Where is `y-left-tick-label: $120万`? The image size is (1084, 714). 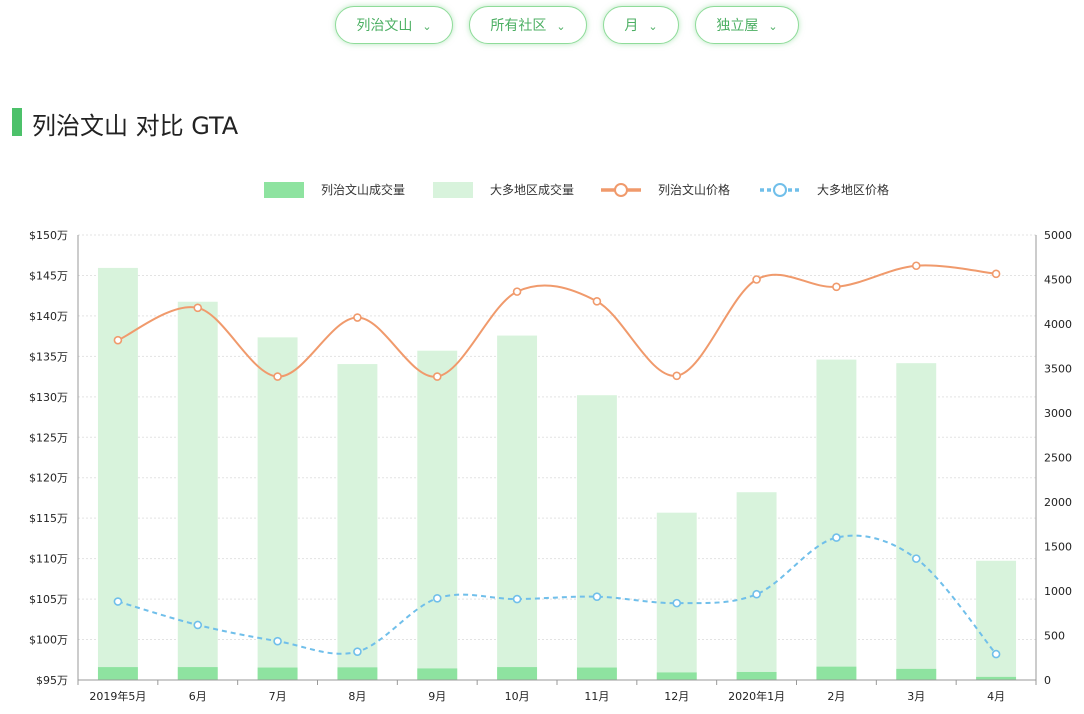
y-left-tick-label: $120万 is located at coordinates (48, 478).